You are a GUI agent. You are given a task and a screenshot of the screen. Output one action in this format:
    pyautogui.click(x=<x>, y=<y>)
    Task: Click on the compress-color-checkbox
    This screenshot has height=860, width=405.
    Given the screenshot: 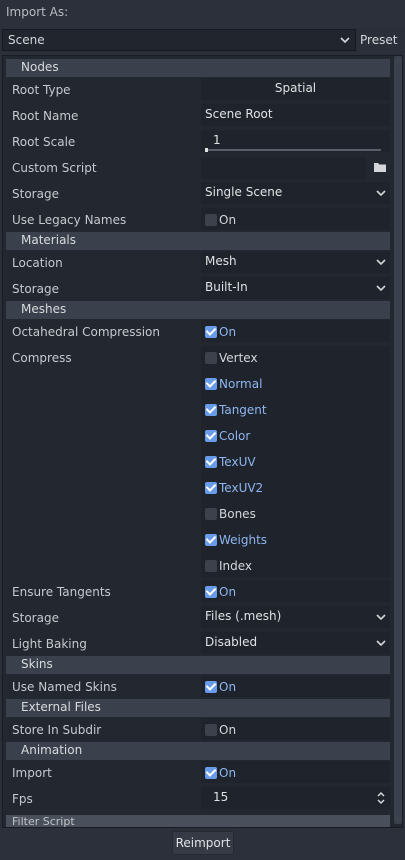 What is the action you would take?
    pyautogui.click(x=211, y=436)
    